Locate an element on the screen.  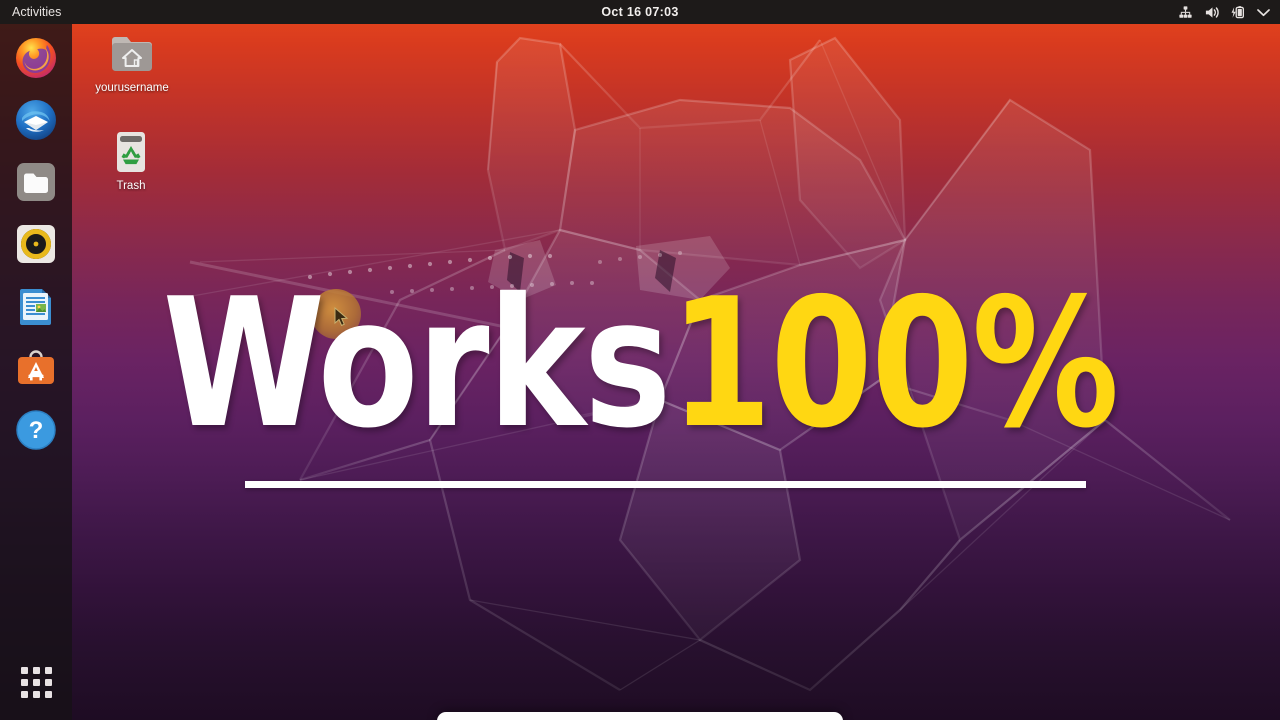
dock-item-firefox is located at coordinates (36, 58).